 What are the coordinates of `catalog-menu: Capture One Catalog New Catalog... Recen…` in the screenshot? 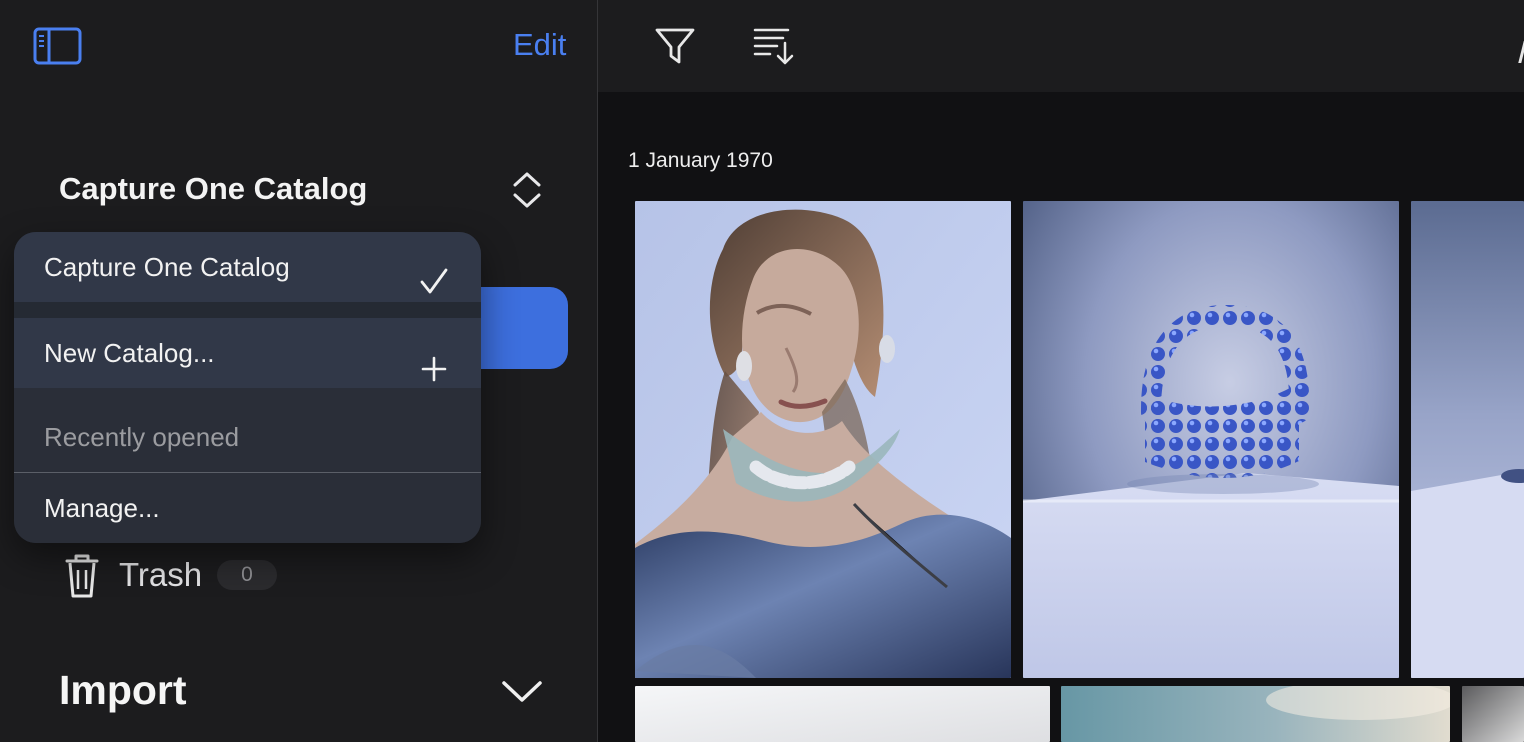 It's located at (247, 387).